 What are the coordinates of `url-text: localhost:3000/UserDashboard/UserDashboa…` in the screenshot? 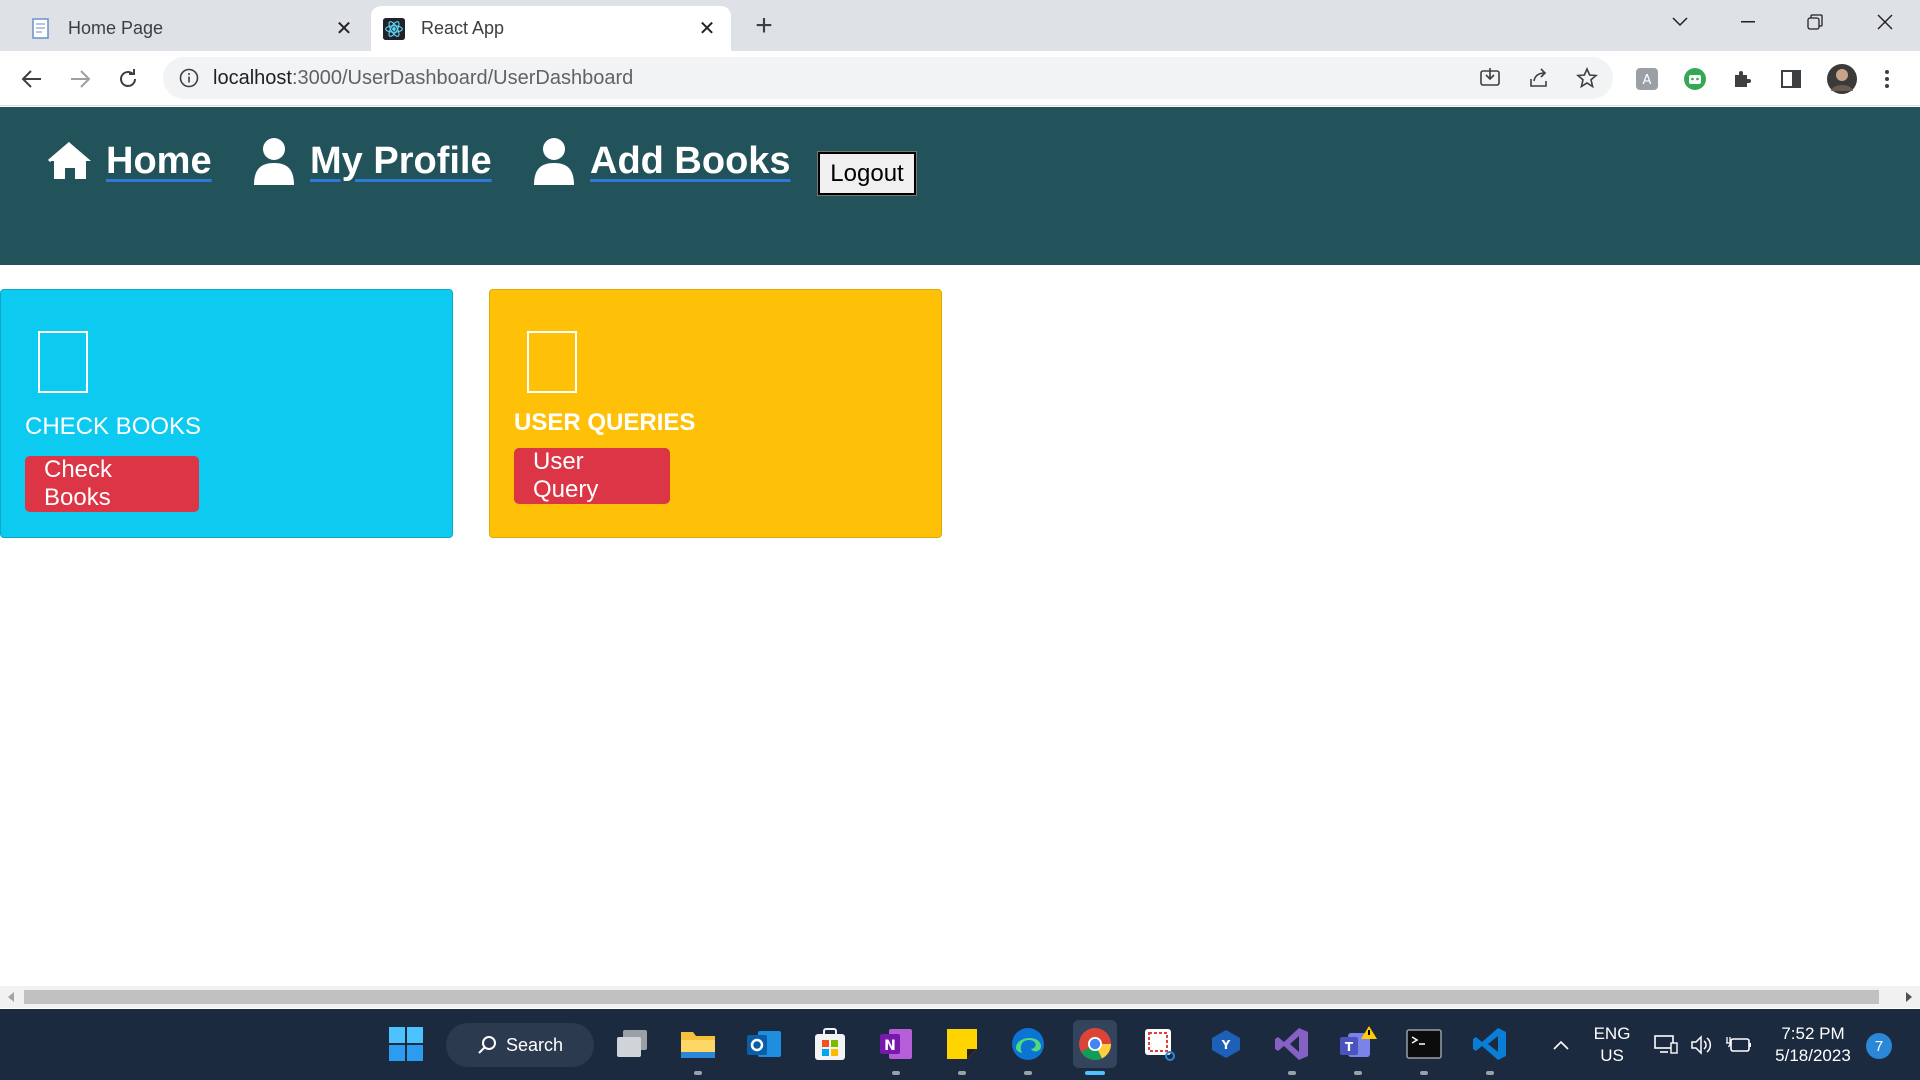 It's located at (423, 77).